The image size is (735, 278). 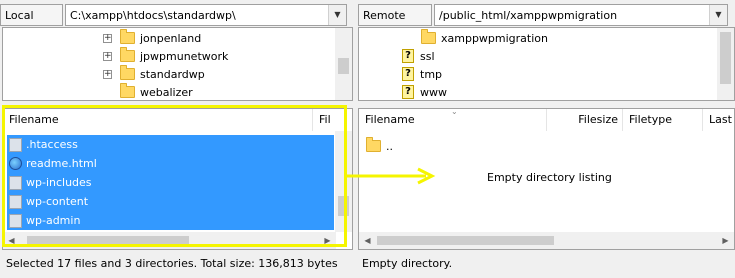 I want to click on tree-item-label: ssl, so click(x=427, y=56).